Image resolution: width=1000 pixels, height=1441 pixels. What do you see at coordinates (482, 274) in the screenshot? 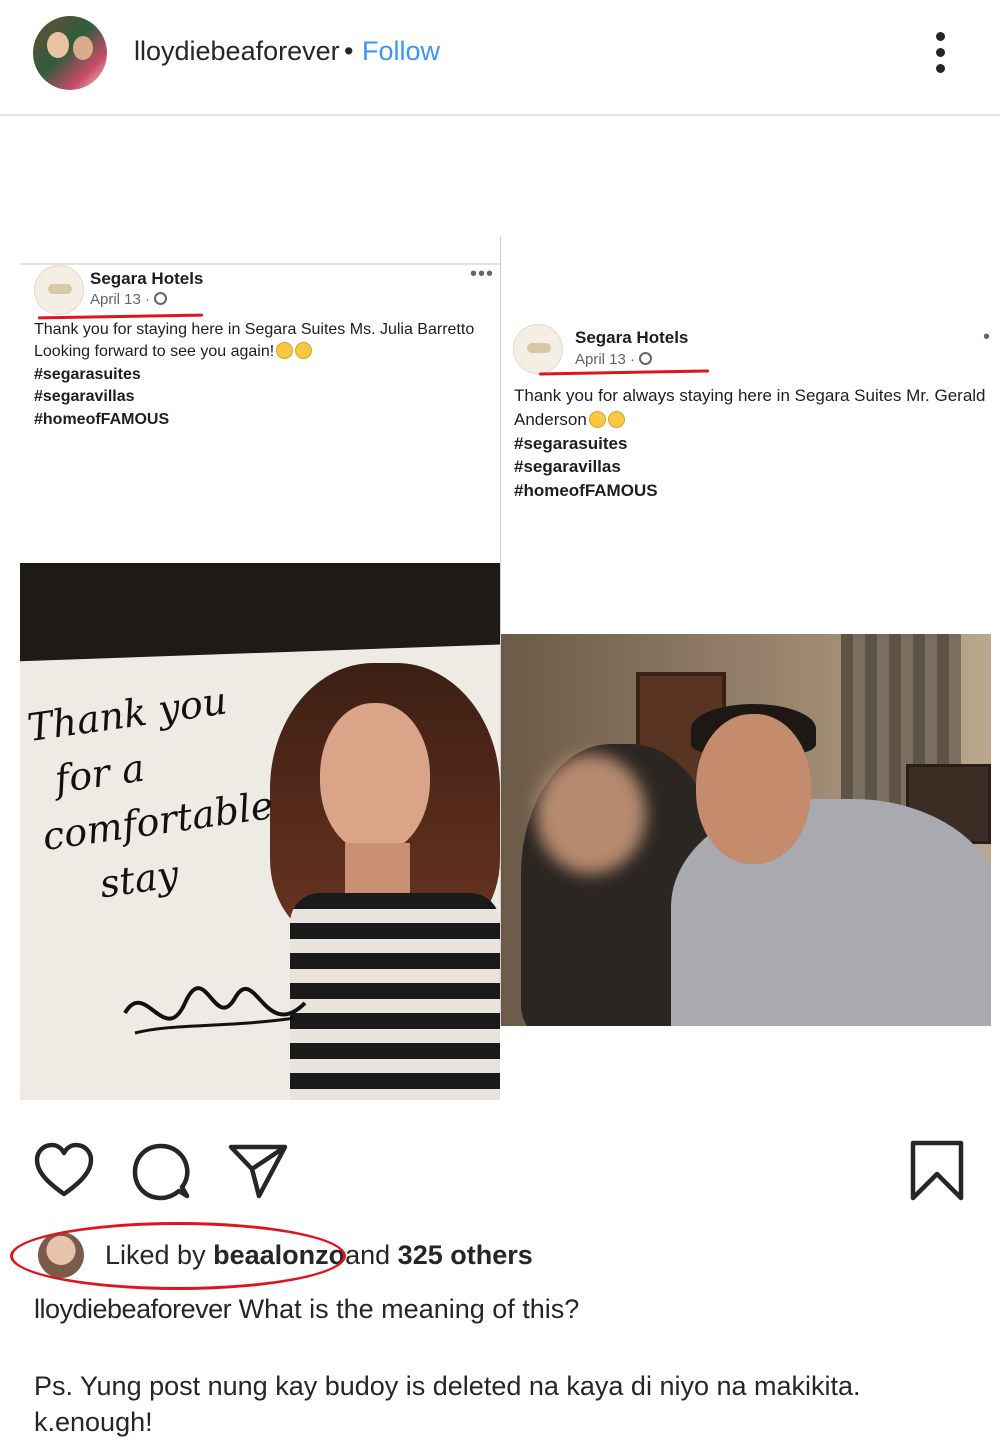
I see `fb-more-icon: •••` at bounding box center [482, 274].